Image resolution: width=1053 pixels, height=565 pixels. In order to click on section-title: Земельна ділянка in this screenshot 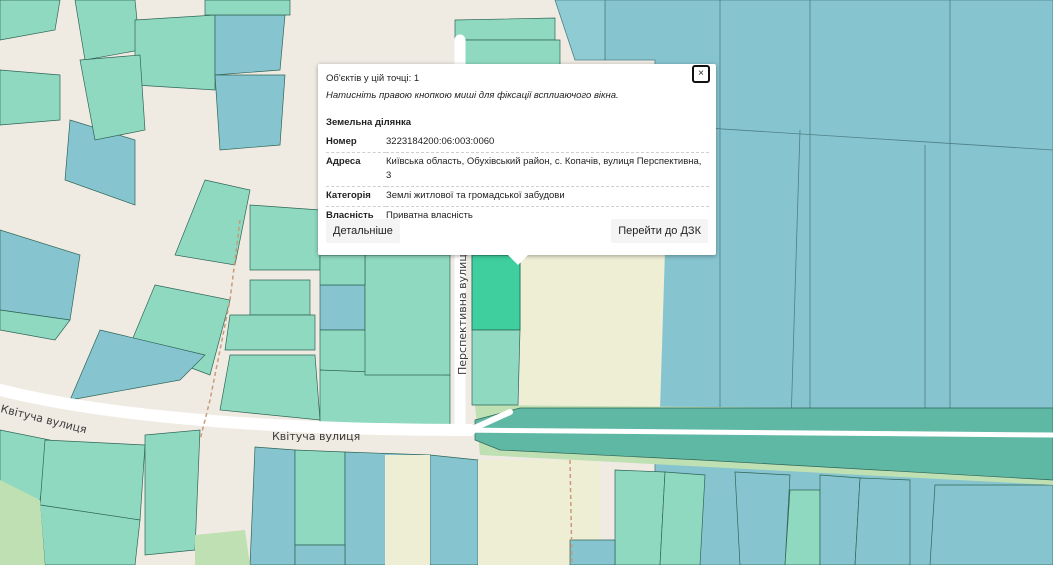, I will do `click(368, 122)`.